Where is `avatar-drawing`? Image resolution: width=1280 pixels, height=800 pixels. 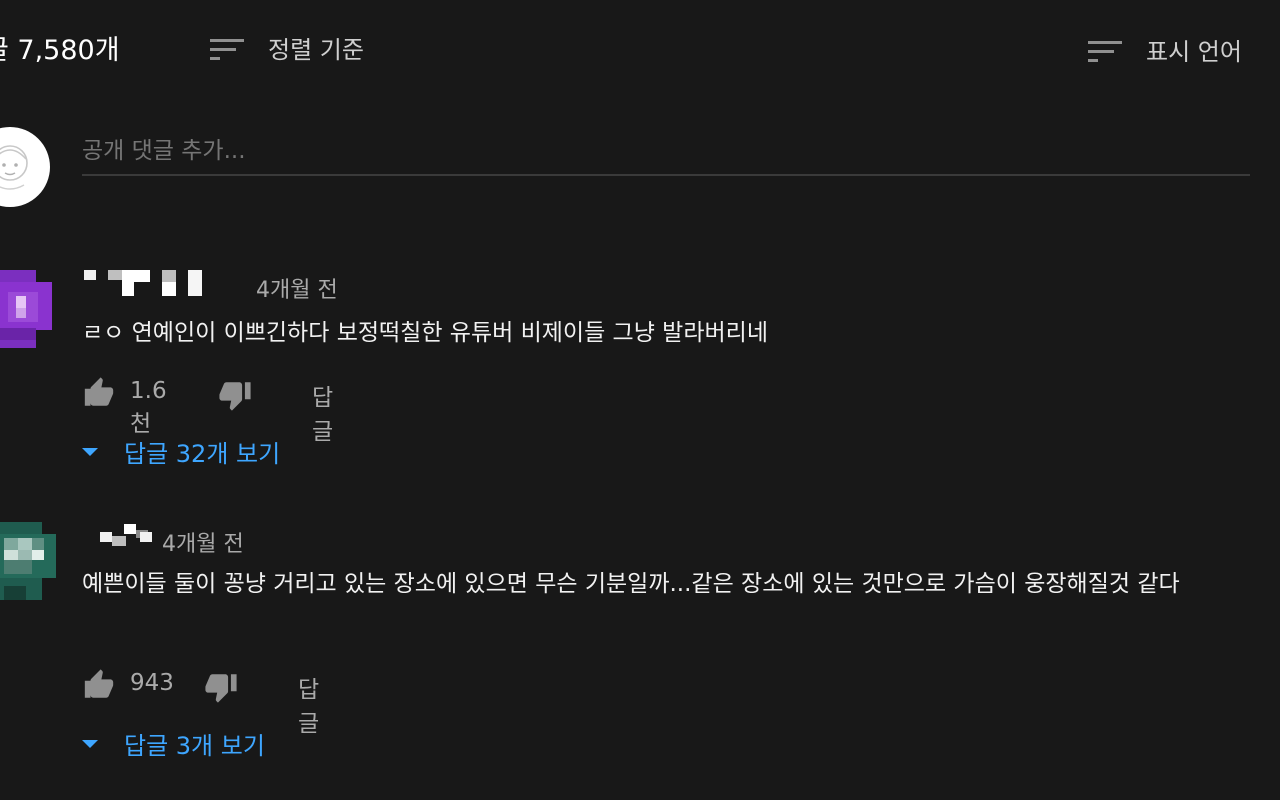
avatar-drawing is located at coordinates (14, 167).